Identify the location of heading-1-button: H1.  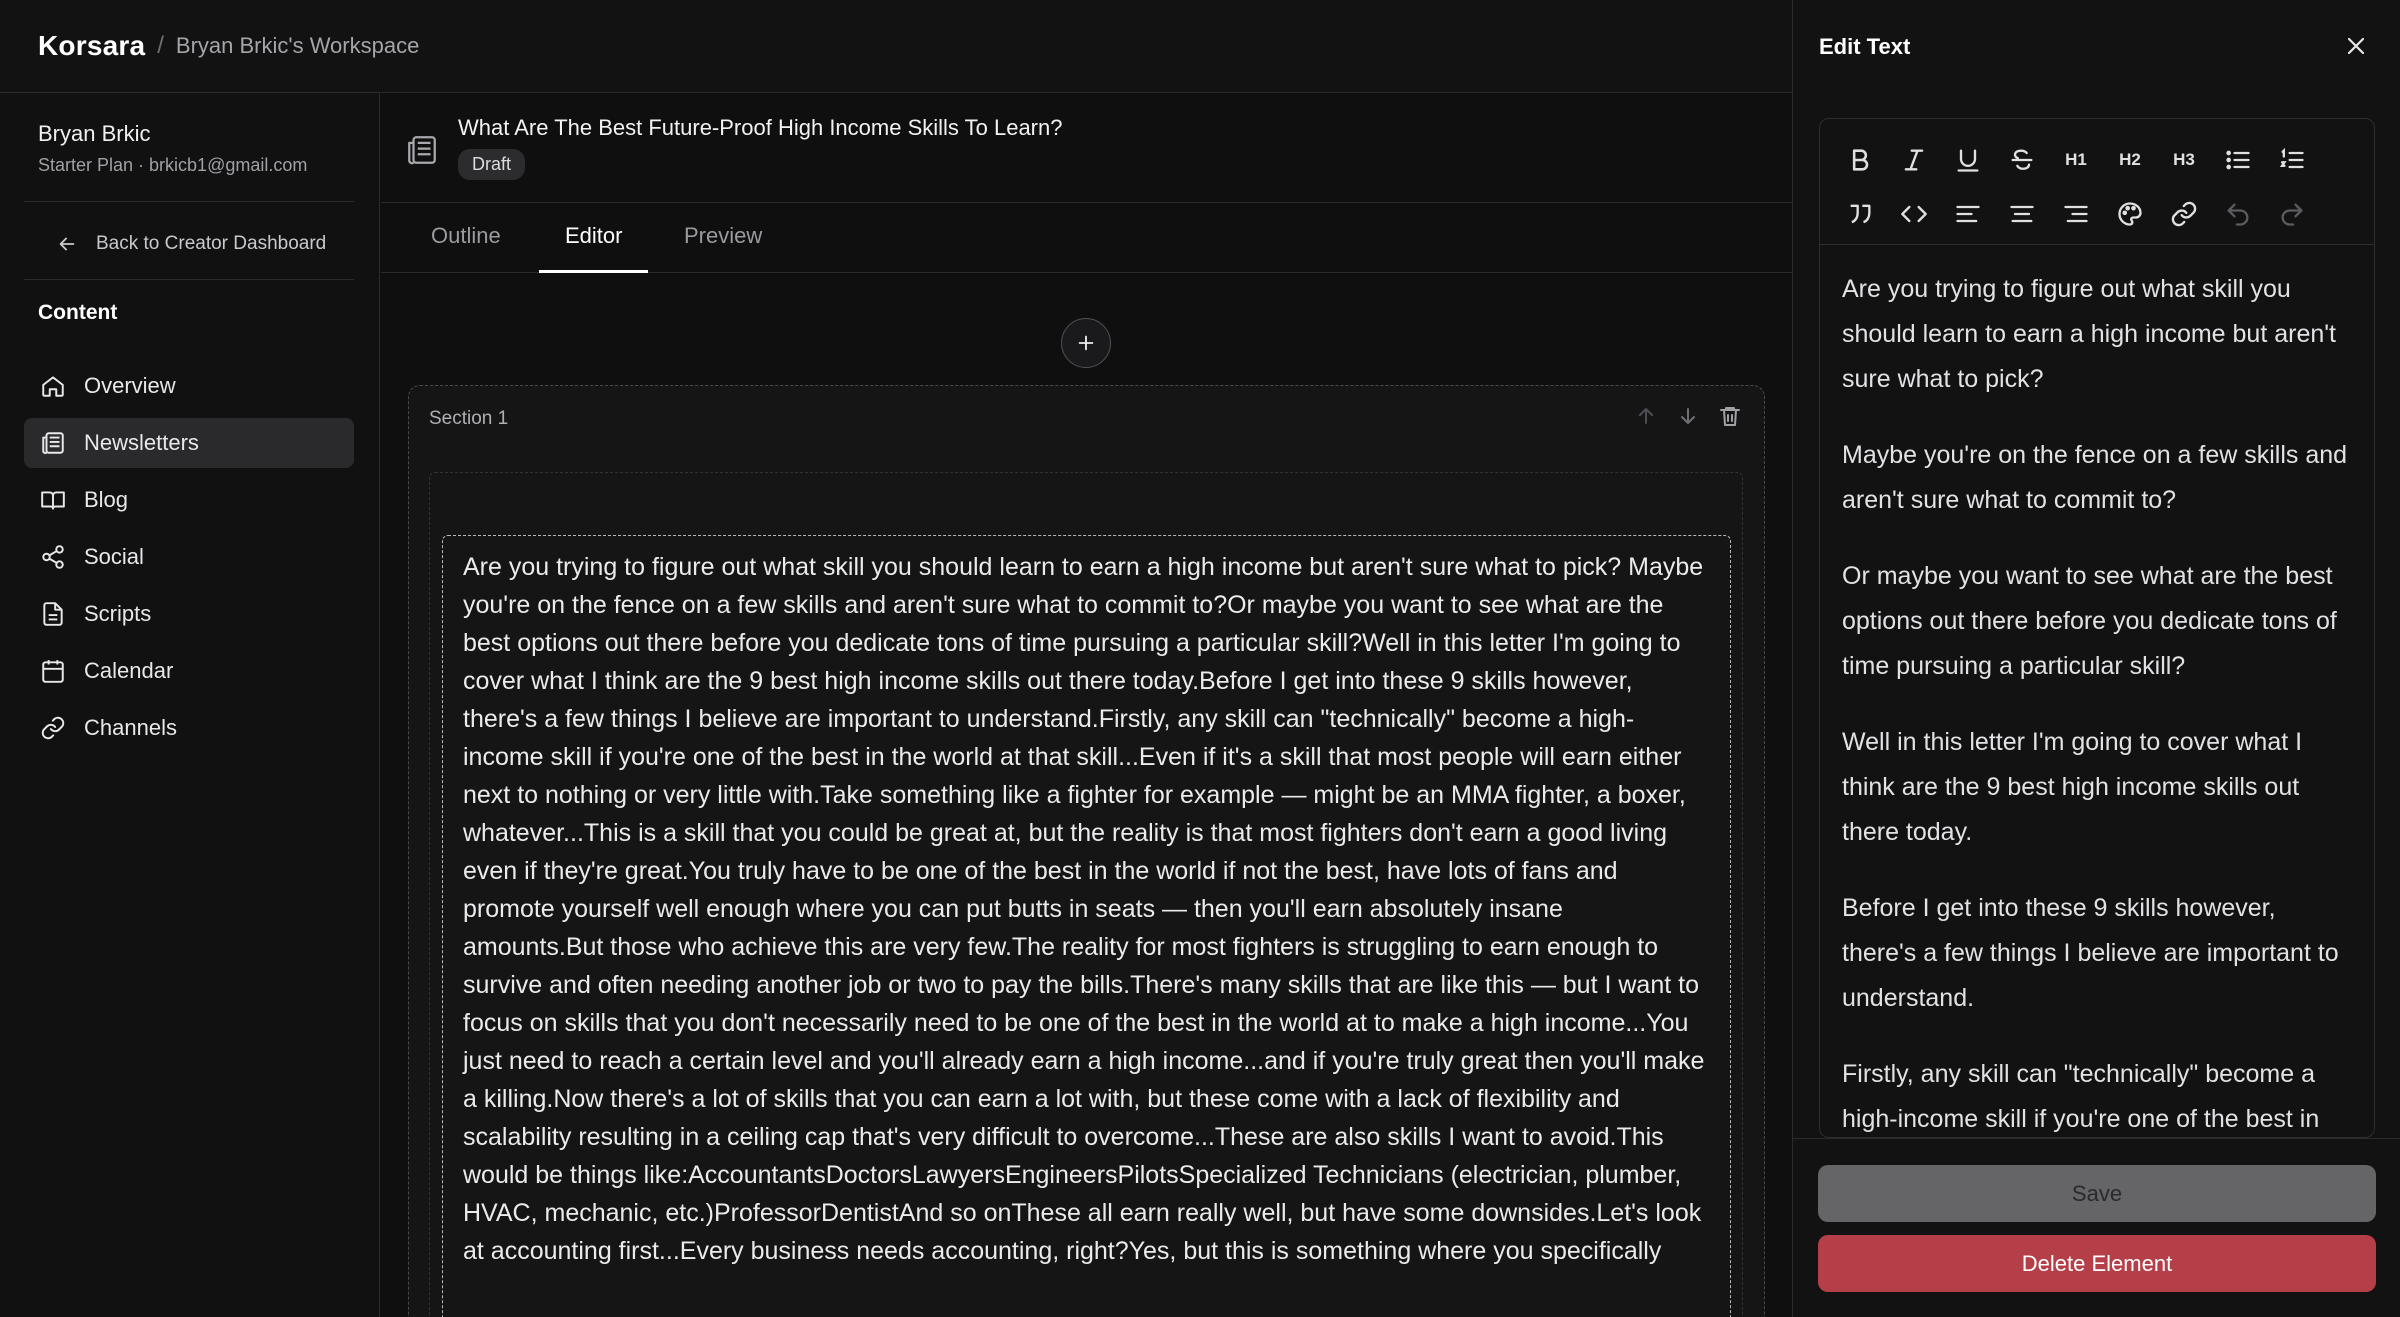
(2076, 160).